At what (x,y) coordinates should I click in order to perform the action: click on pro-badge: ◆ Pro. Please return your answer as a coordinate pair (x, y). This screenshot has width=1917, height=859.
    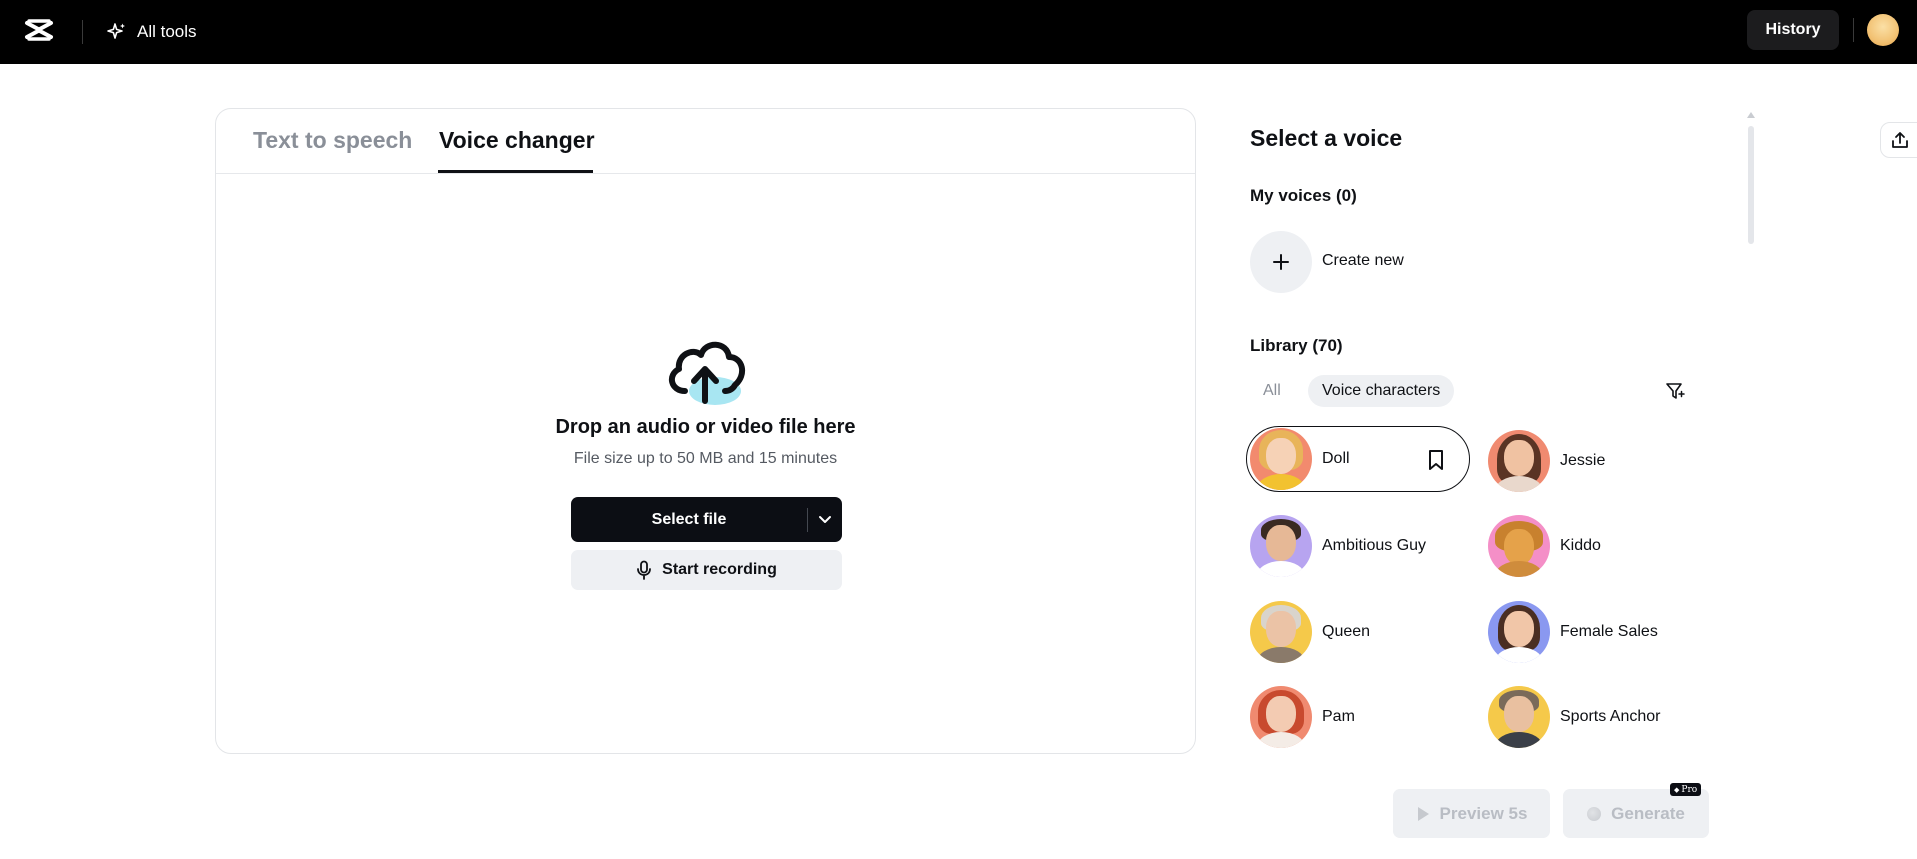
    Looking at the image, I should click on (1686, 789).